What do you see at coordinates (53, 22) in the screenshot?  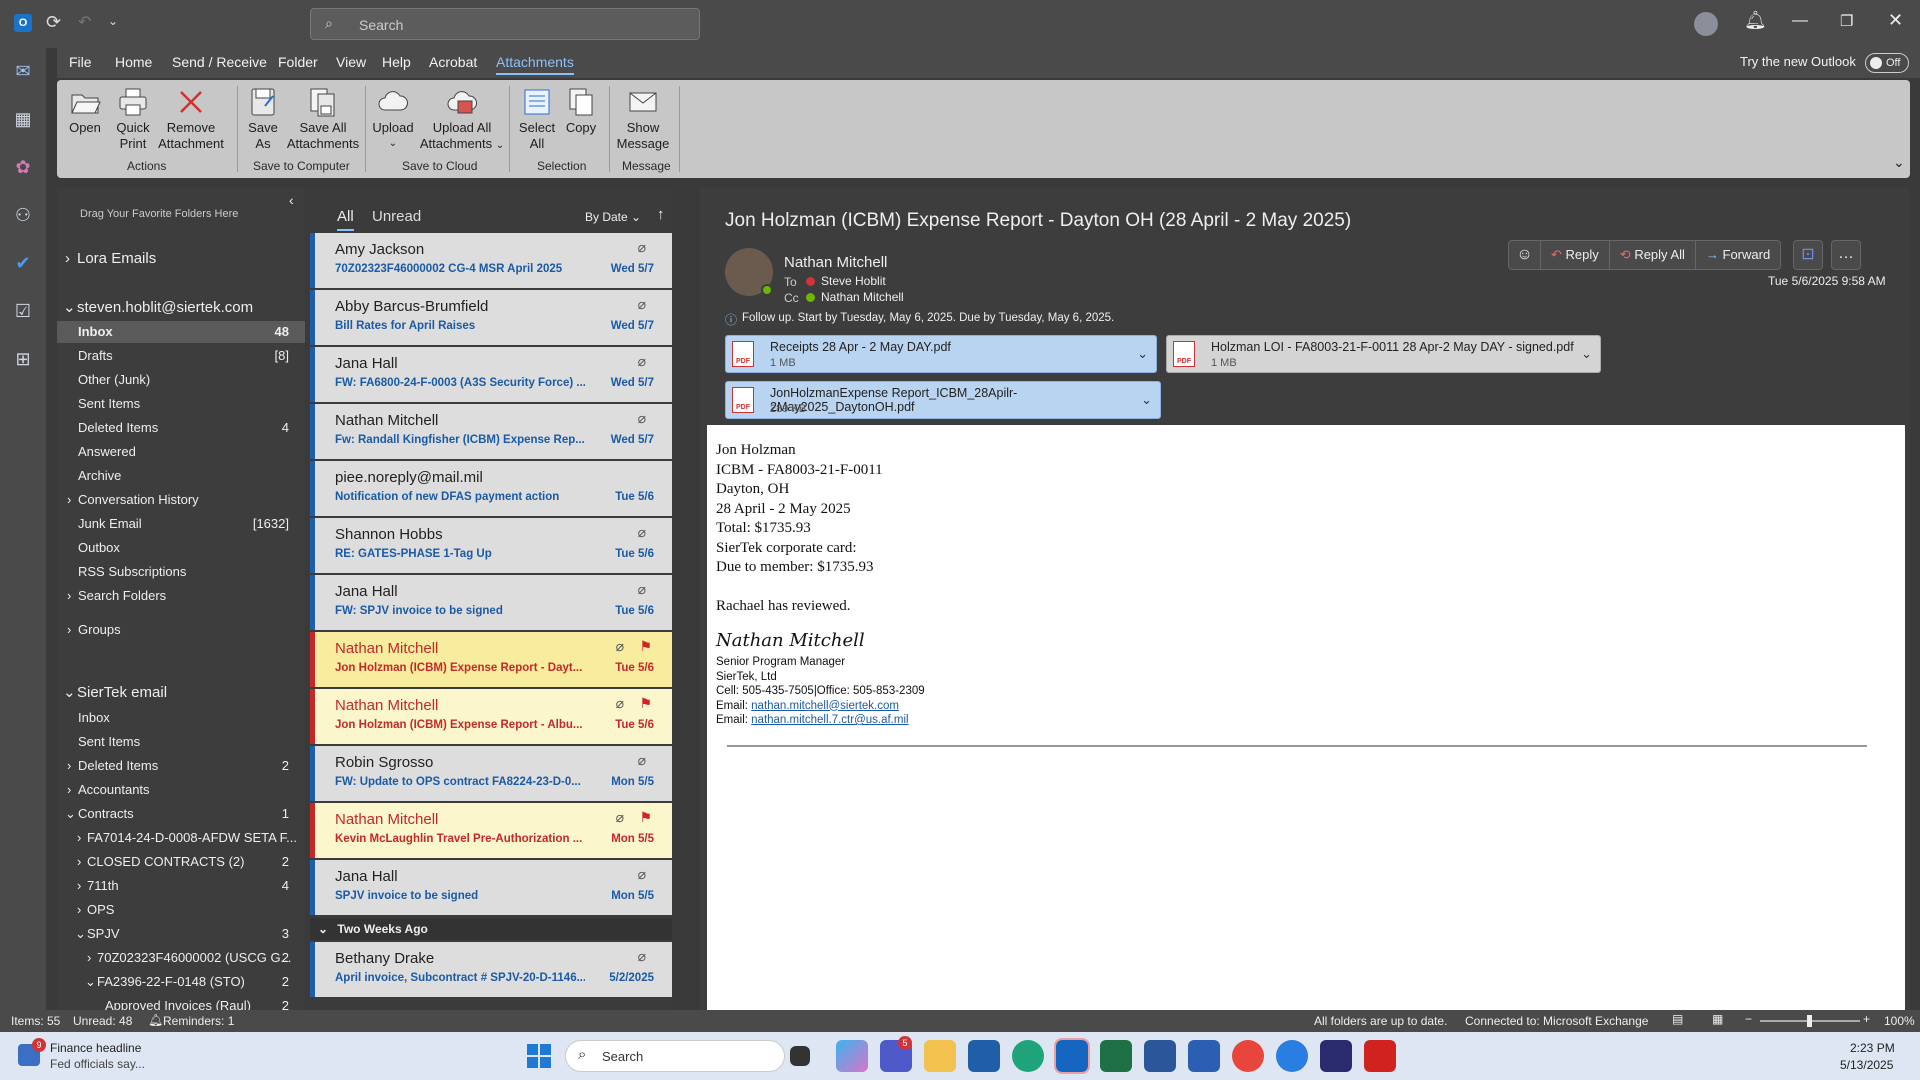 I see `sync-icon: ⟳` at bounding box center [53, 22].